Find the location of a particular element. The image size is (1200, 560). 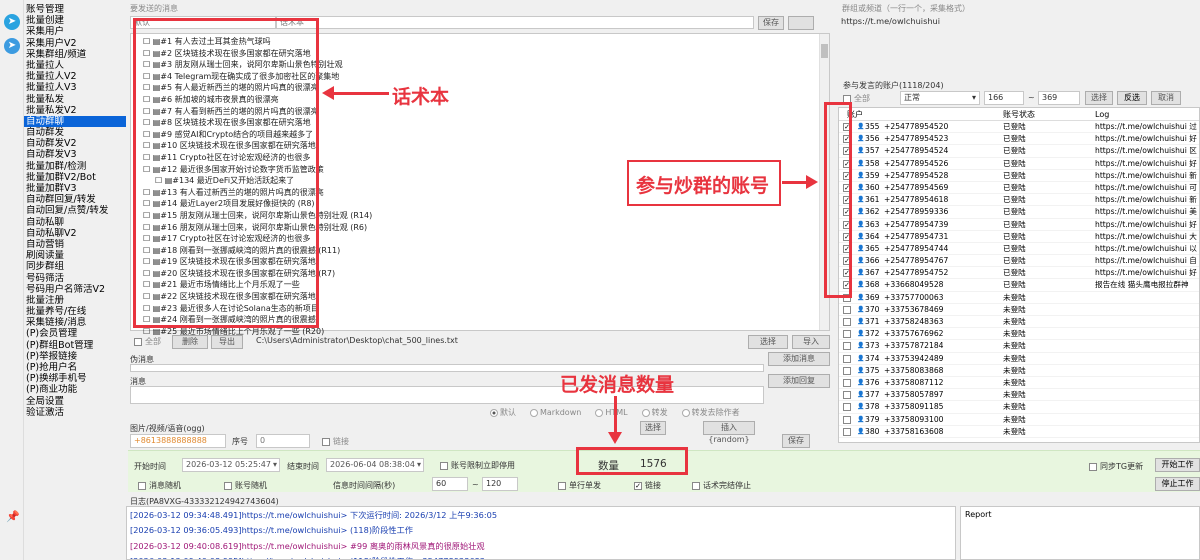

account-row: 👤 373 +33757872184 未登陆 is located at coordinates (1019, 346).